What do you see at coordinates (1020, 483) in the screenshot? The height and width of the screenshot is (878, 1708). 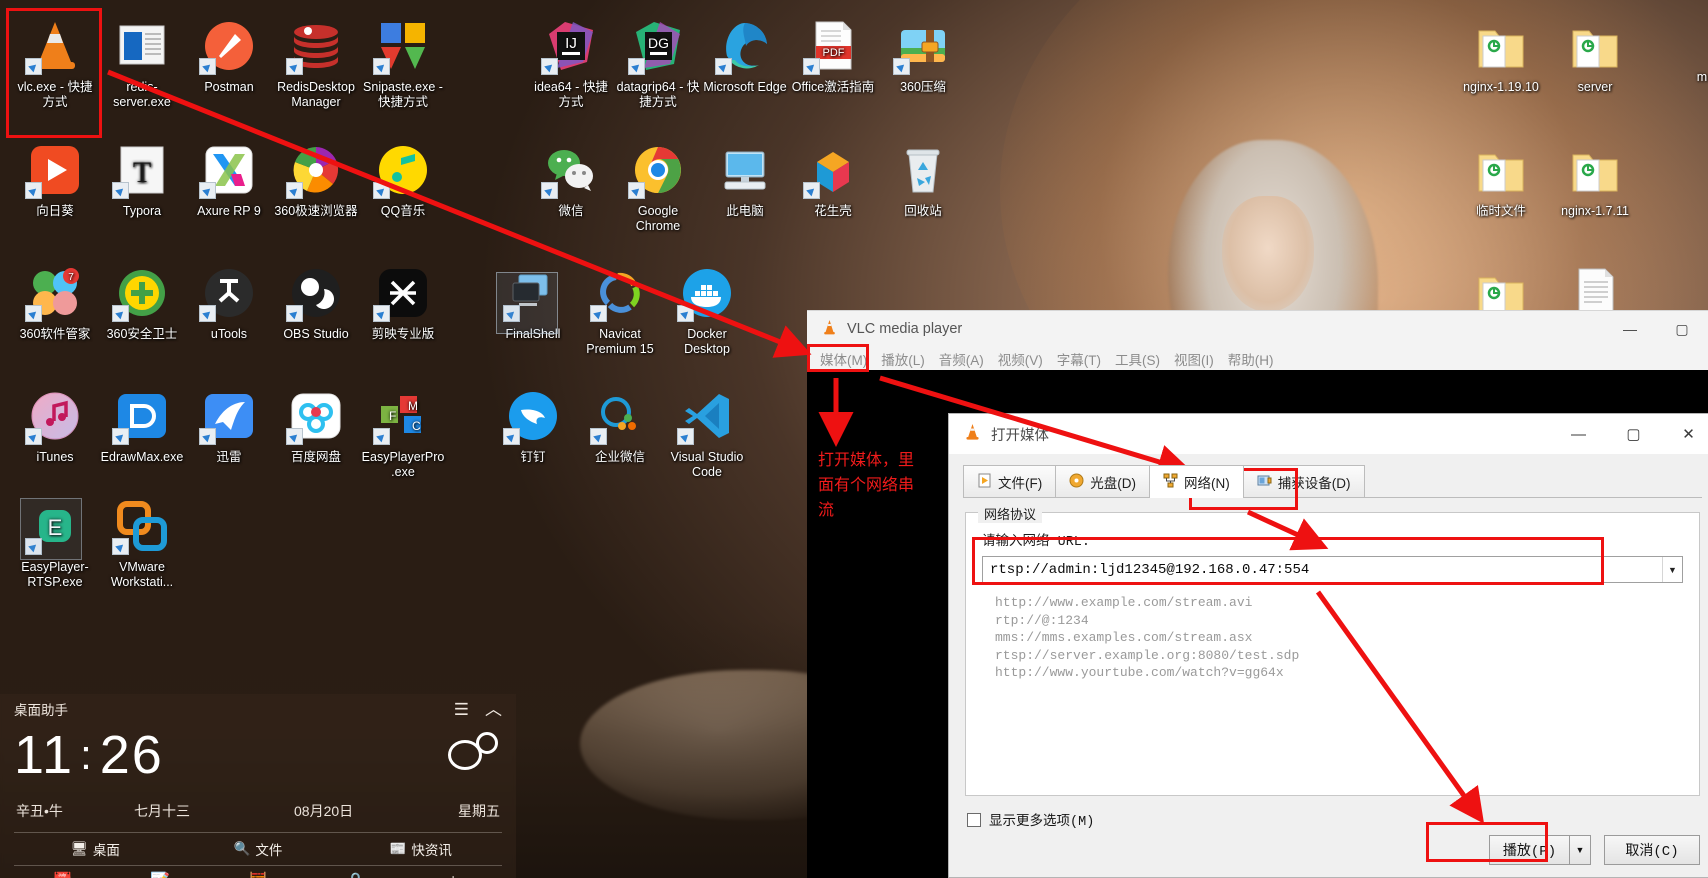 I see `dialog-tab-label: 文件(F)` at bounding box center [1020, 483].